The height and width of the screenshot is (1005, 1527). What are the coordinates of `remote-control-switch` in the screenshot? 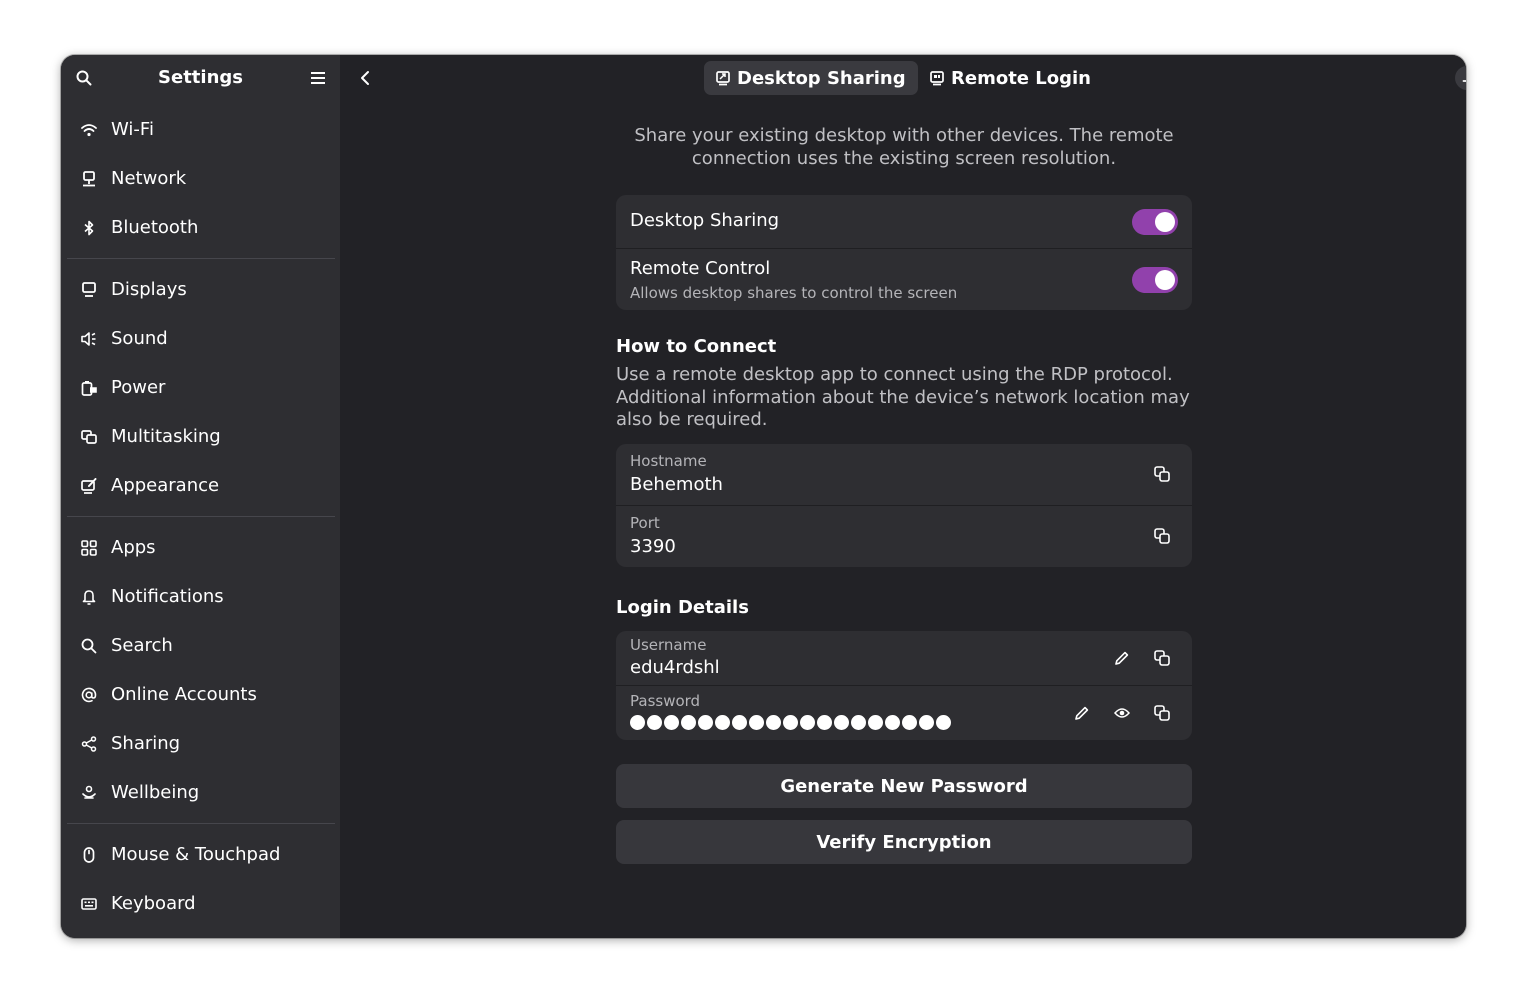 It's located at (1155, 280).